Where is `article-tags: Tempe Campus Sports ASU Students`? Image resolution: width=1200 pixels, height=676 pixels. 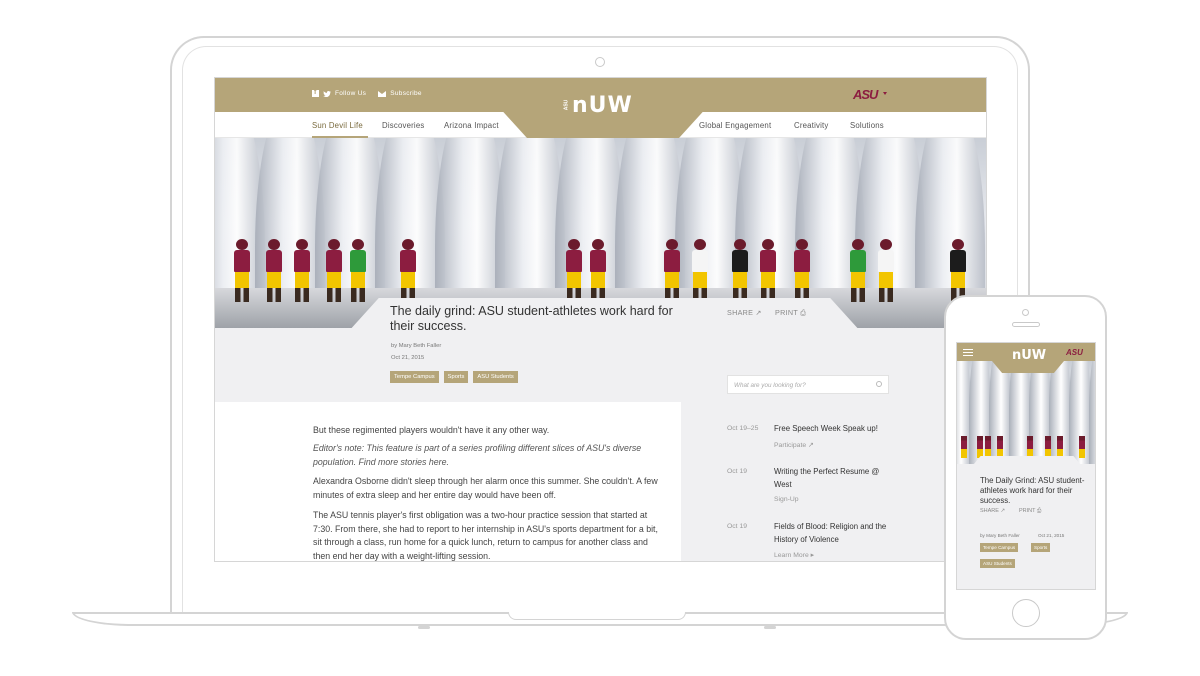
article-tags: Tempe Campus Sports ASU Students is located at coordinates (454, 377).